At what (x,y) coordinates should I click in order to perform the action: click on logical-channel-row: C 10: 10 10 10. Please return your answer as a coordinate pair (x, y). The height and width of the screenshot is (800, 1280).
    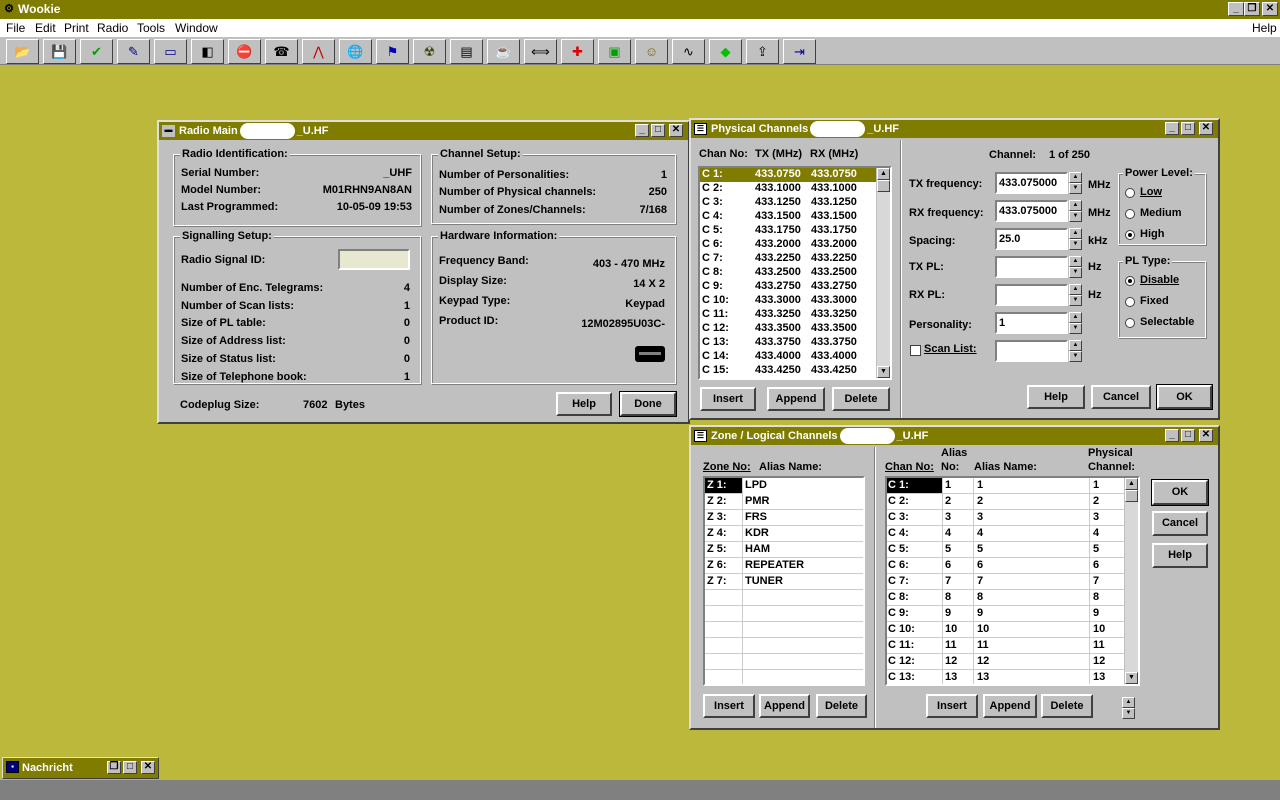
    Looking at the image, I should click on (1005, 630).